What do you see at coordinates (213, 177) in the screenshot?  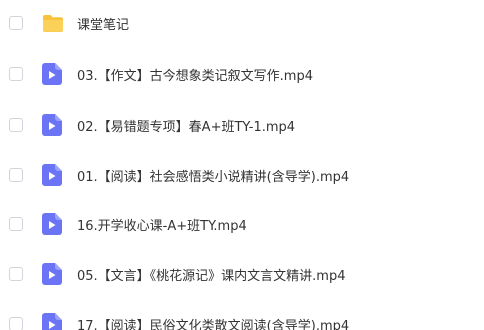 I see `file-name: 01.【阅读】社会感悟类小说精讲(含导学).mp4` at bounding box center [213, 177].